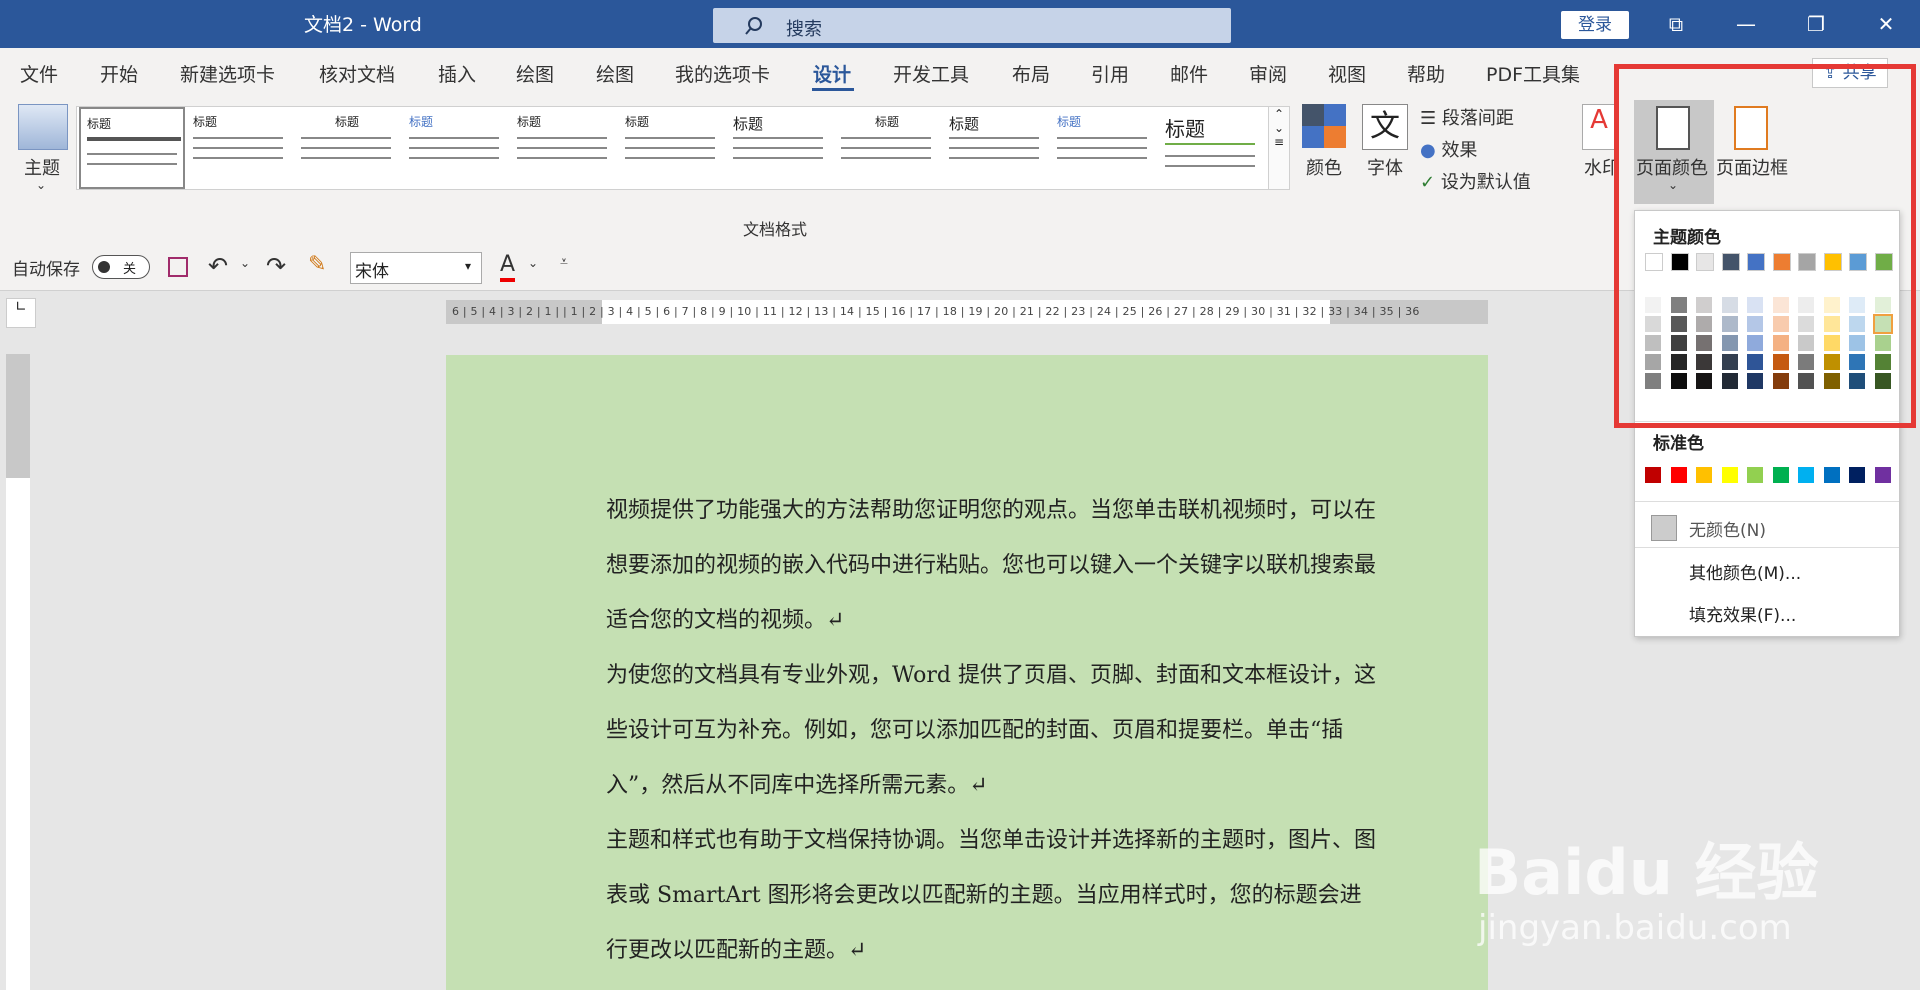 Image resolution: width=1920 pixels, height=990 pixels. What do you see at coordinates (1595, 25) in the screenshot?
I see `login-button: 登录` at bounding box center [1595, 25].